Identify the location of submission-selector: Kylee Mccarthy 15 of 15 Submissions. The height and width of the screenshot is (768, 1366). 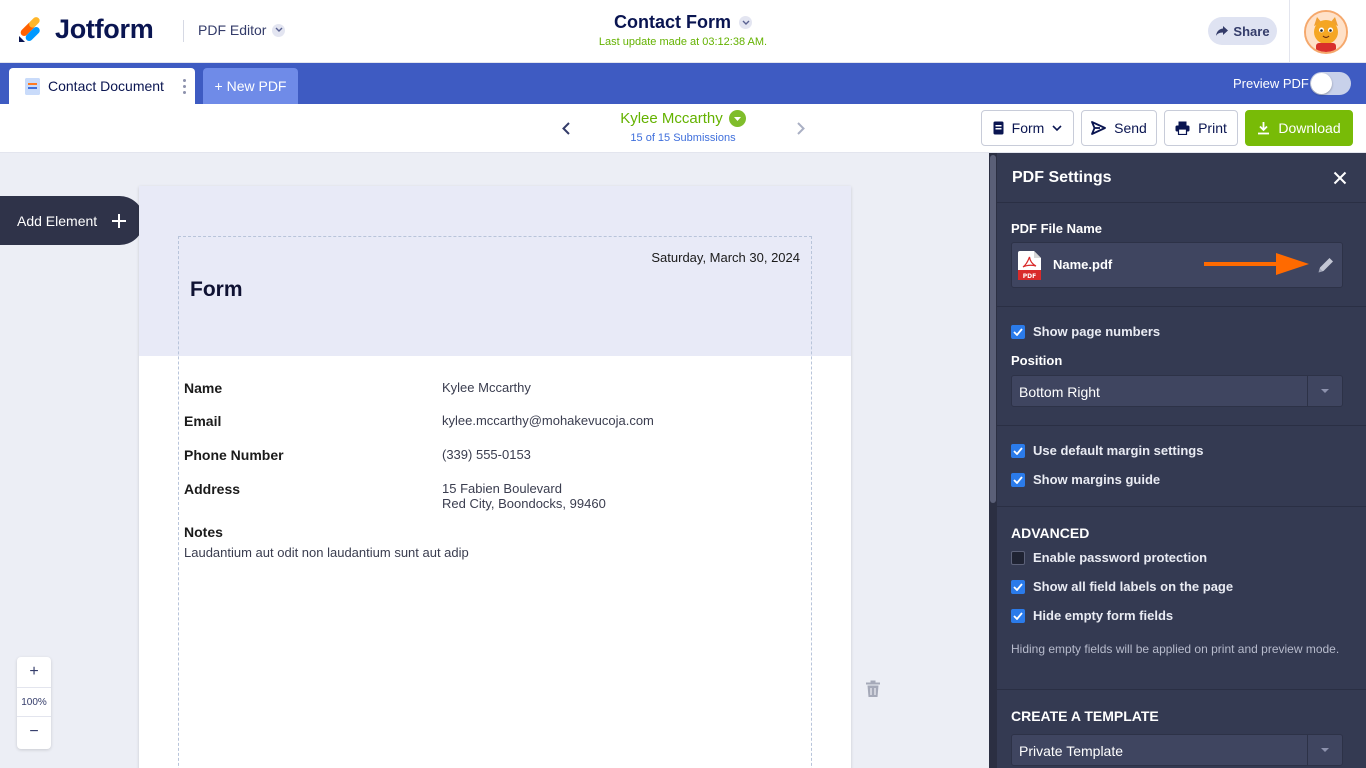
(683, 127).